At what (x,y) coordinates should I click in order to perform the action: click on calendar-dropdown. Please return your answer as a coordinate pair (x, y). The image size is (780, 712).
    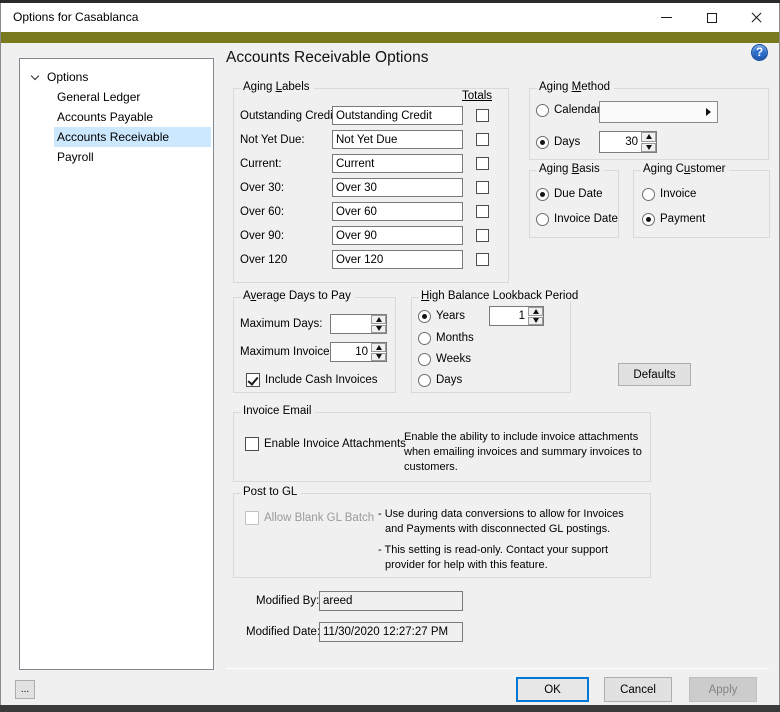
    Looking at the image, I should click on (658, 112).